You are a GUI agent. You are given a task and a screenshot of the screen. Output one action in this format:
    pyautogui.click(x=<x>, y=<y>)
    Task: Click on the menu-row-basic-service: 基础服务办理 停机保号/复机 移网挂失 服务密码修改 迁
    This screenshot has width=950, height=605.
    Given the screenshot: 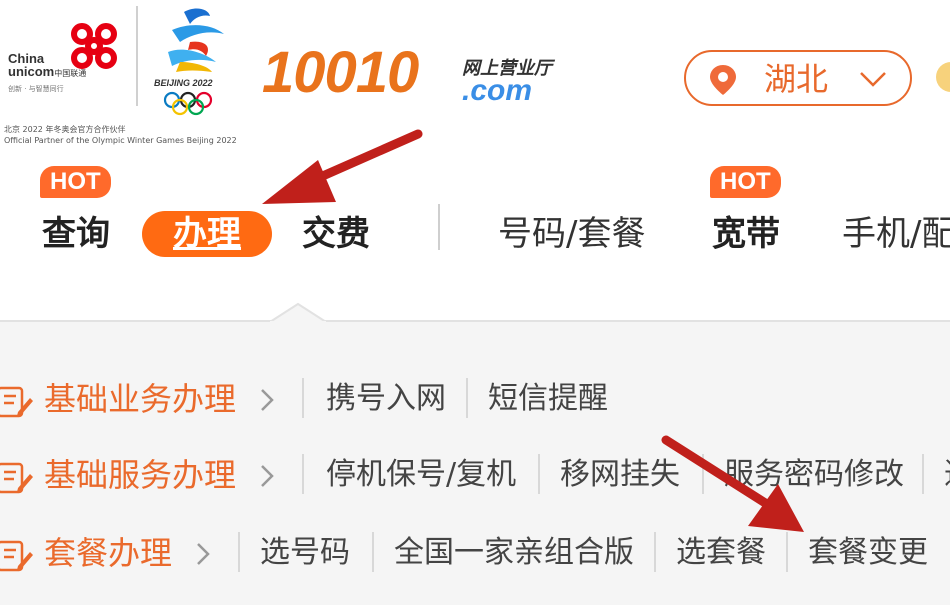 What is the action you would take?
    pyautogui.click(x=475, y=475)
    